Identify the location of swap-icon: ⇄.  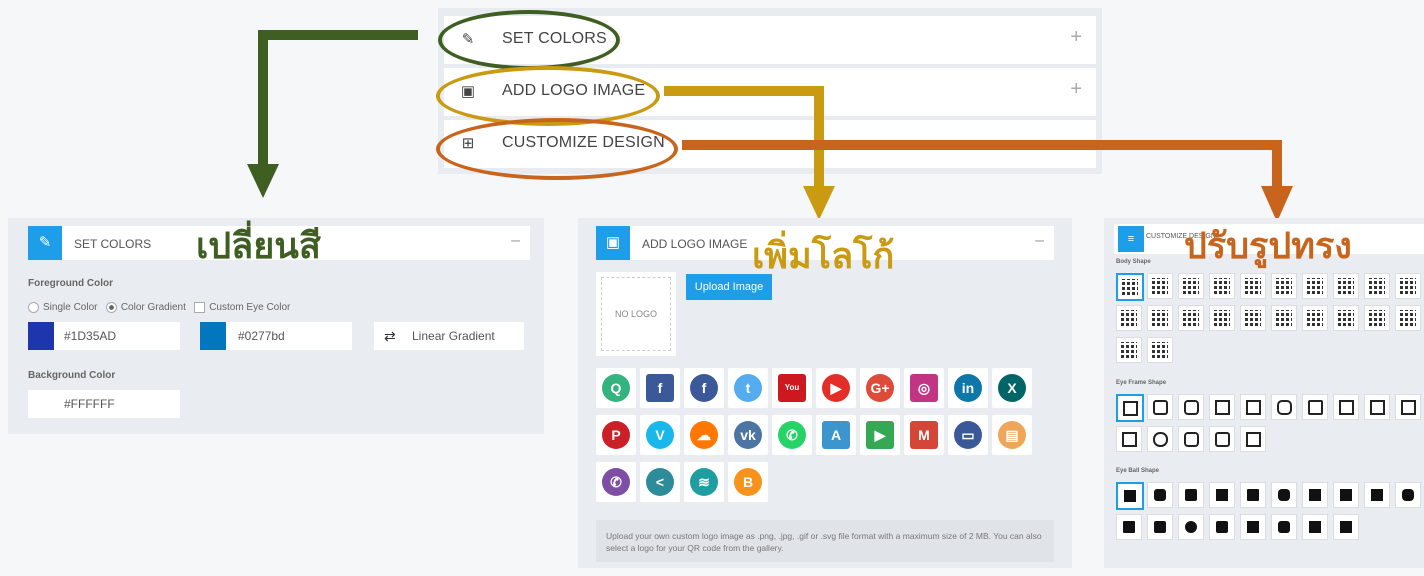
(390, 336).